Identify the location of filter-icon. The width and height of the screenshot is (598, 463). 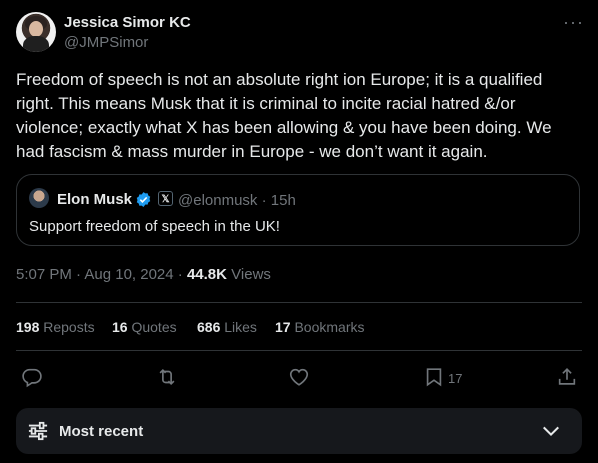
(38, 431).